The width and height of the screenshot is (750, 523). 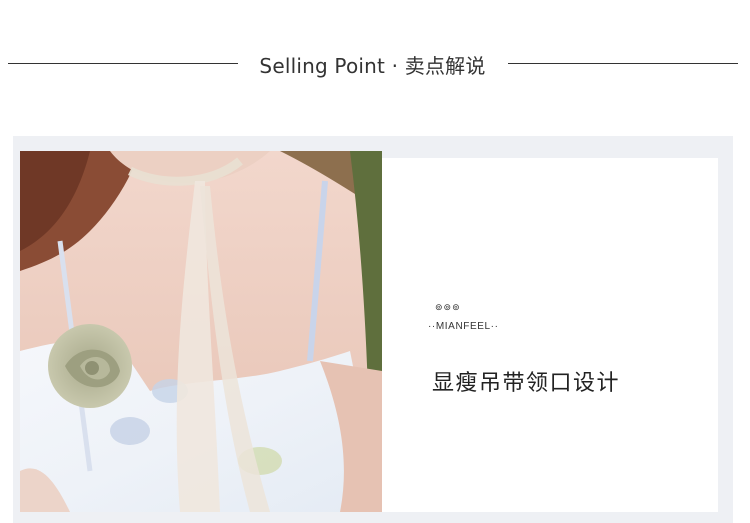 I want to click on header-right-rule, so click(x=623, y=63).